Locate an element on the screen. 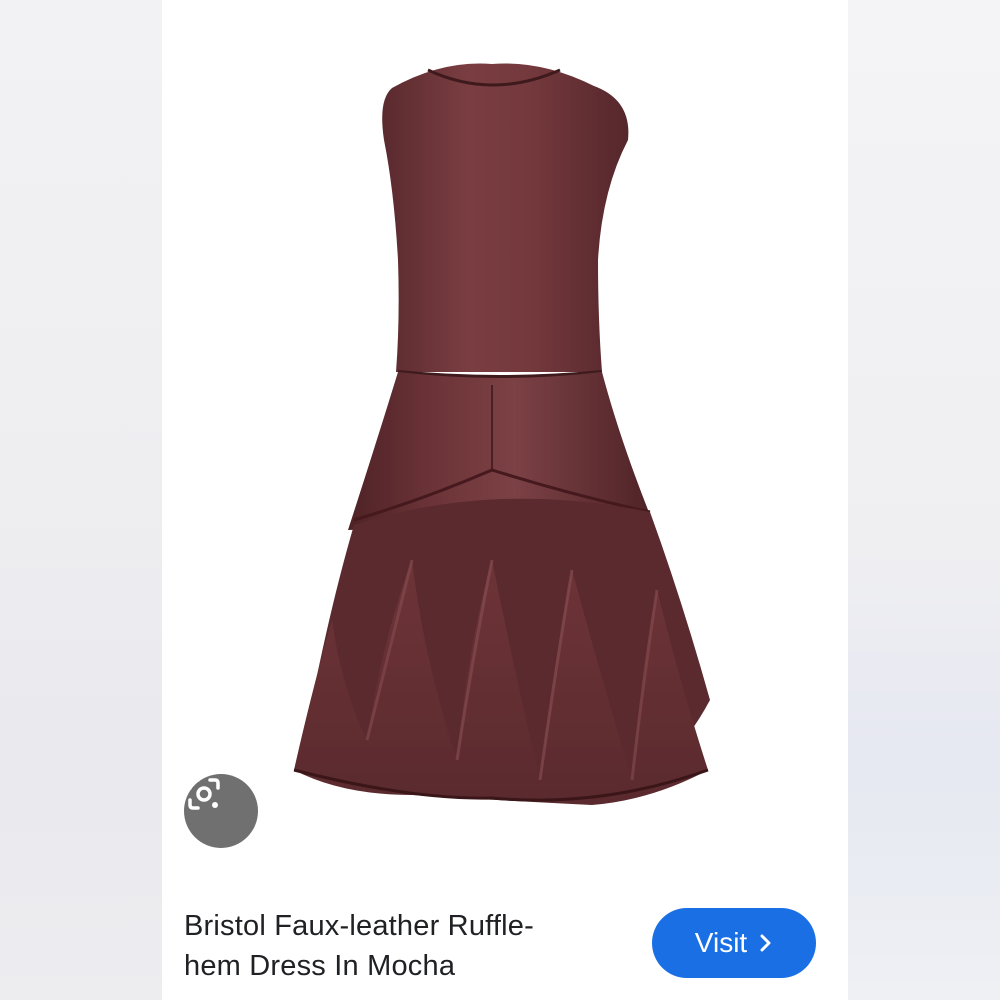 The image size is (1000, 1000). visit-button: Visit is located at coordinates (734, 943).